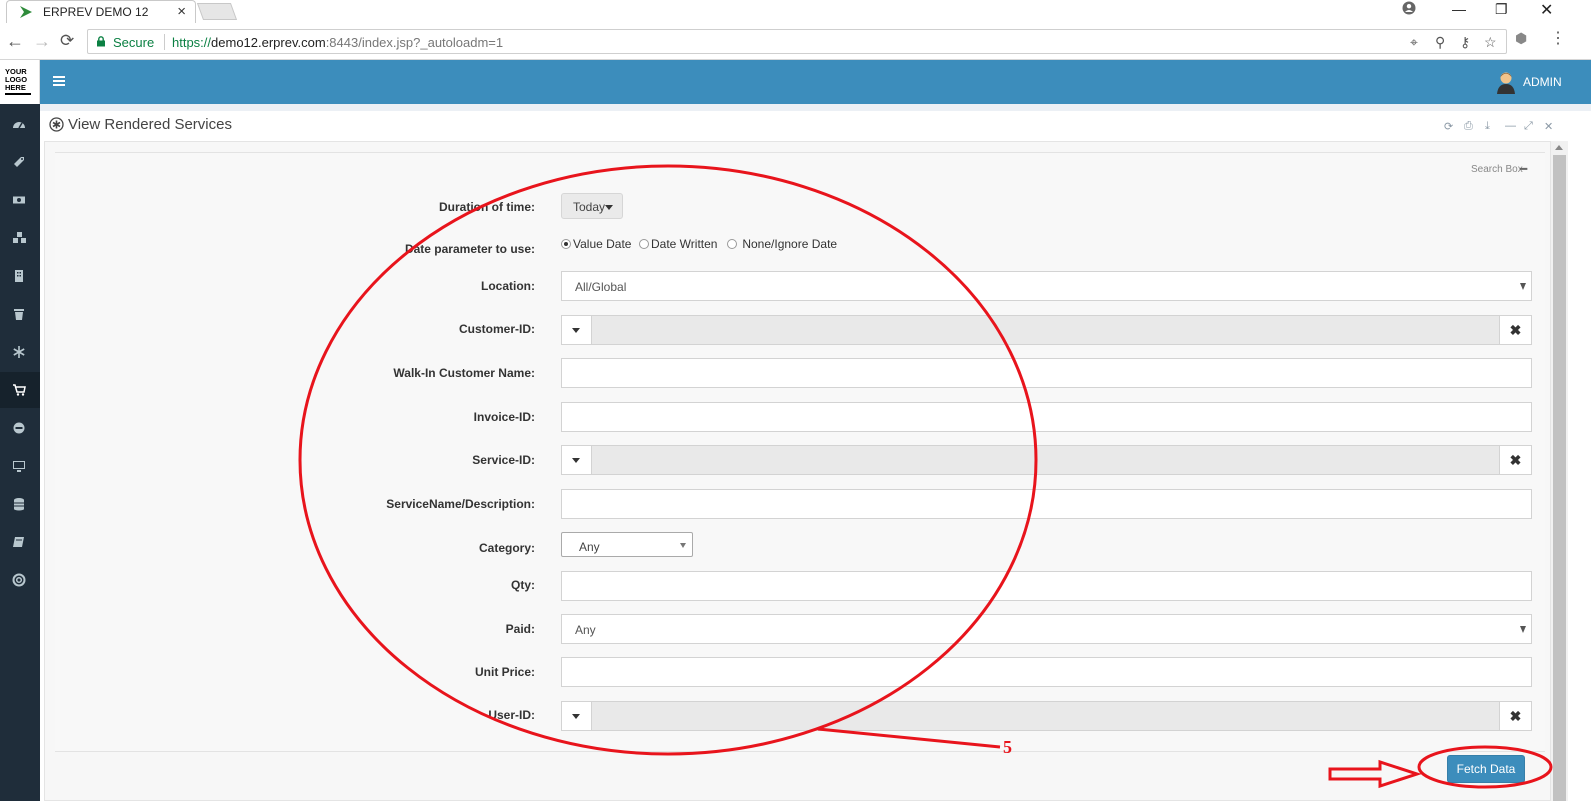 Image resolution: width=1591 pixels, height=801 pixels. I want to click on radio-ignore-date: None/Ignore Date, so click(782, 244).